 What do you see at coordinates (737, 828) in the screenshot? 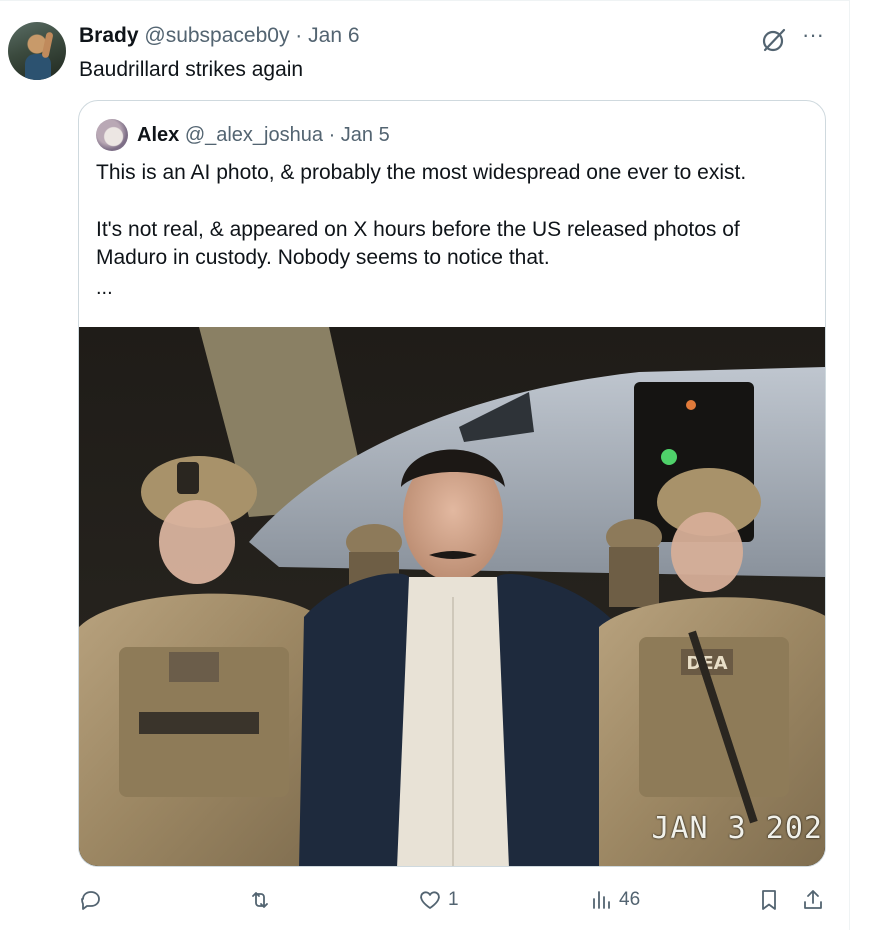
I see `photo-date-stamp: JAN 3 202` at bounding box center [737, 828].